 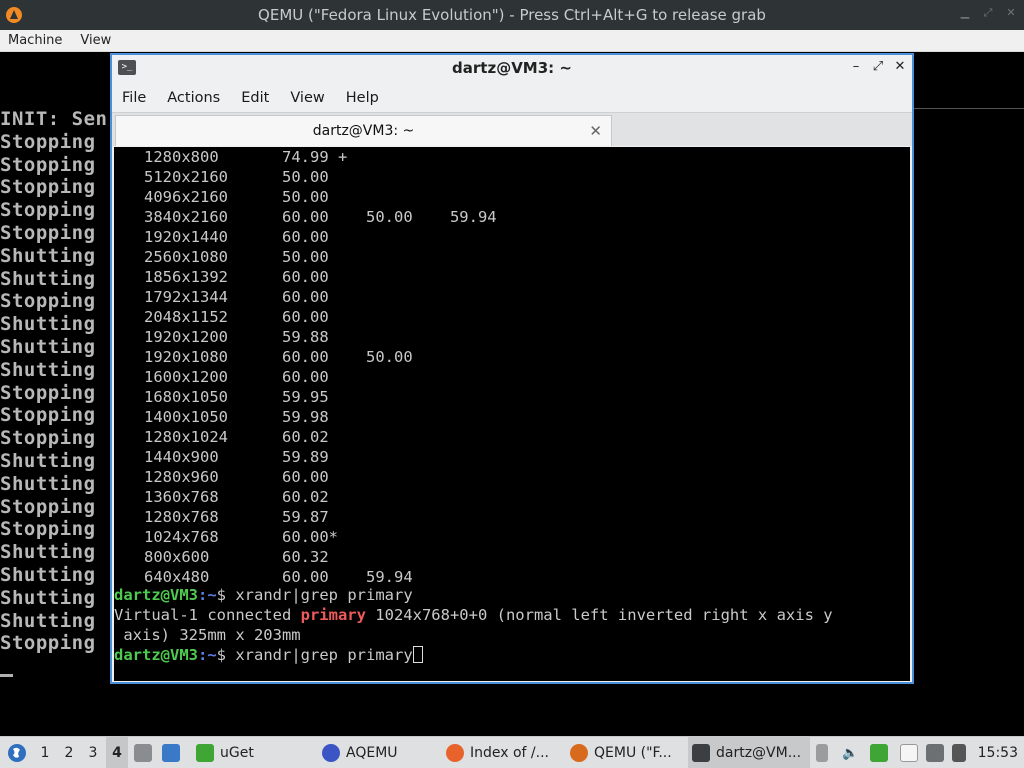 I want to click on mode-resolution: 1280x1024, so click(x=186, y=437).